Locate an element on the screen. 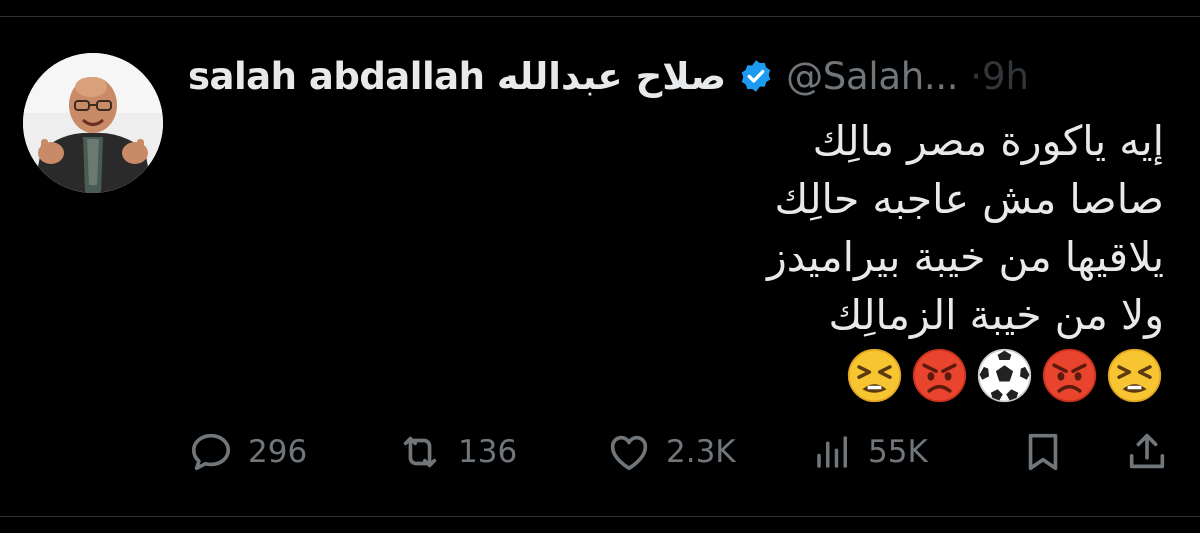 This screenshot has height=533, width=1200. share-icon is located at coordinates (1147, 451).